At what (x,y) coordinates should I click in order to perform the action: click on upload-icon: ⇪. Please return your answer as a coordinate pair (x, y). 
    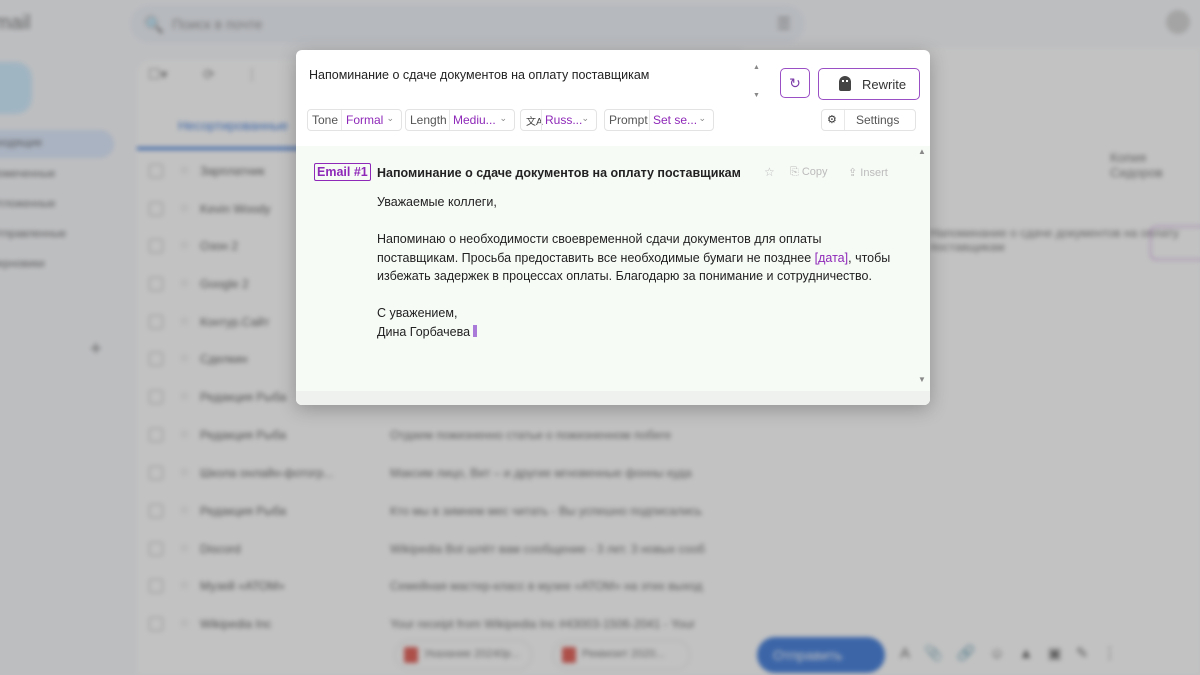
    Looking at the image, I should click on (854, 173).